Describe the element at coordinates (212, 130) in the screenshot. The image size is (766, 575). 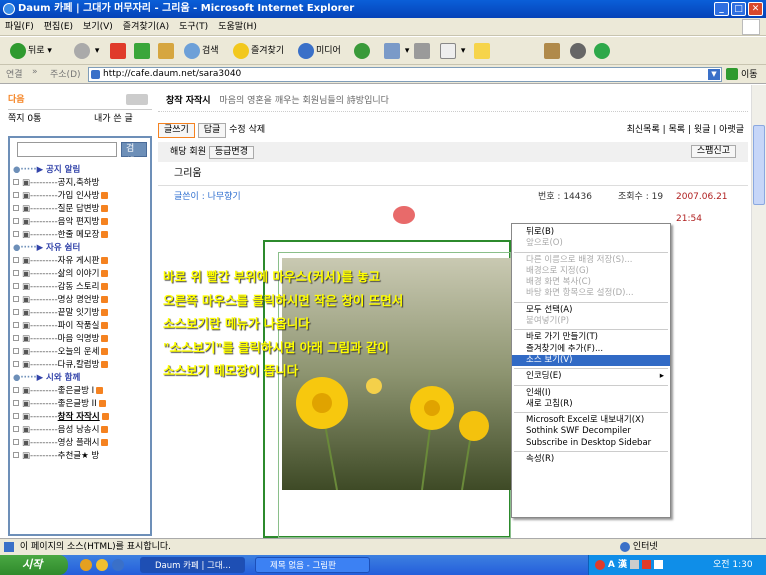
I see `reply-button: 답글` at that location.